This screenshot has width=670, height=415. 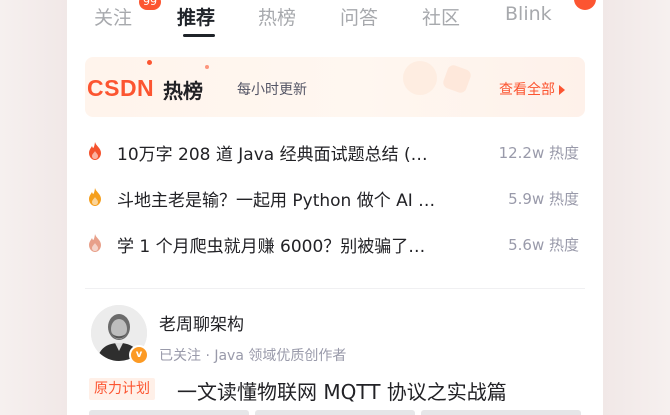 I want to click on author-meta: 已关注 · Java 领域优质创作者, so click(x=253, y=356).